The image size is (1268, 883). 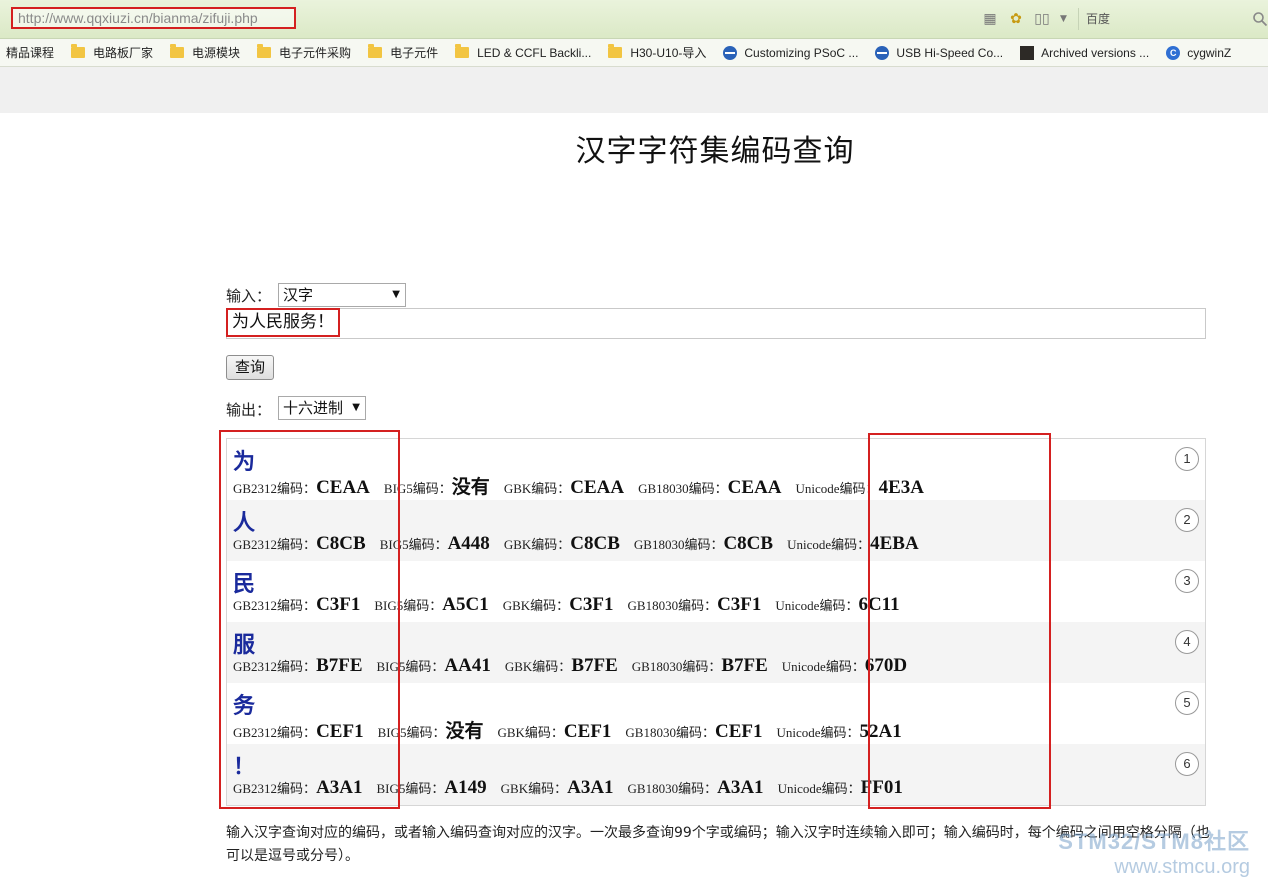 I want to click on search-icon, so click(x=1260, y=19).